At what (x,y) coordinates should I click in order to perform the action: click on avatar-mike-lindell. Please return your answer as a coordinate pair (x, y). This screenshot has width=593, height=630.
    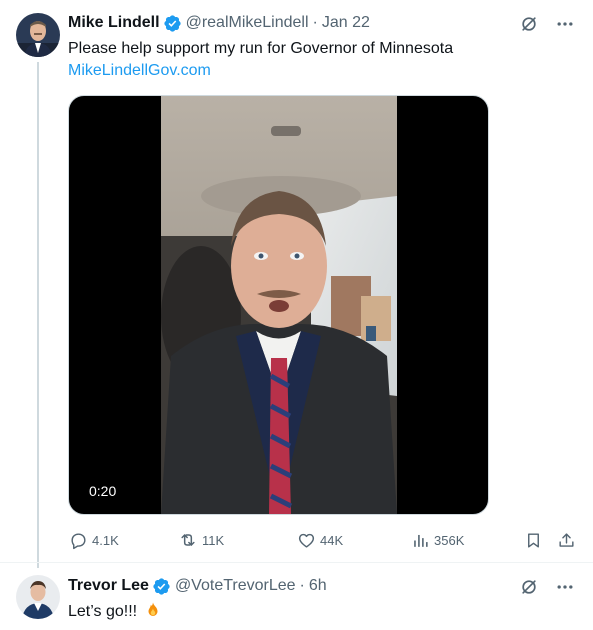
    Looking at the image, I should click on (38, 35).